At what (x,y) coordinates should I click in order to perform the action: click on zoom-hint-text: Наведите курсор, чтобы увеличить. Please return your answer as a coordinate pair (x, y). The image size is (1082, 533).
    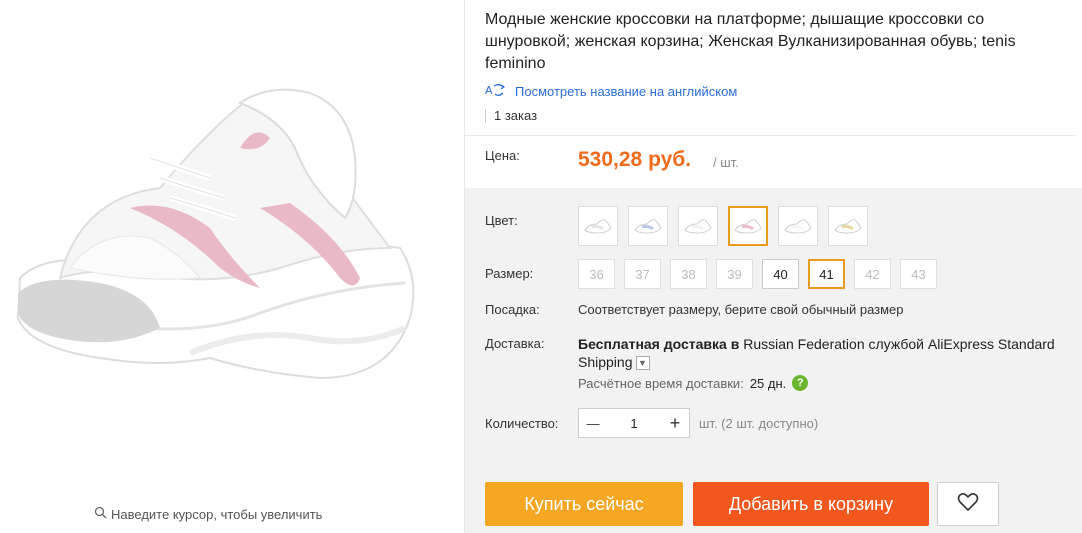
    Looking at the image, I should click on (217, 514).